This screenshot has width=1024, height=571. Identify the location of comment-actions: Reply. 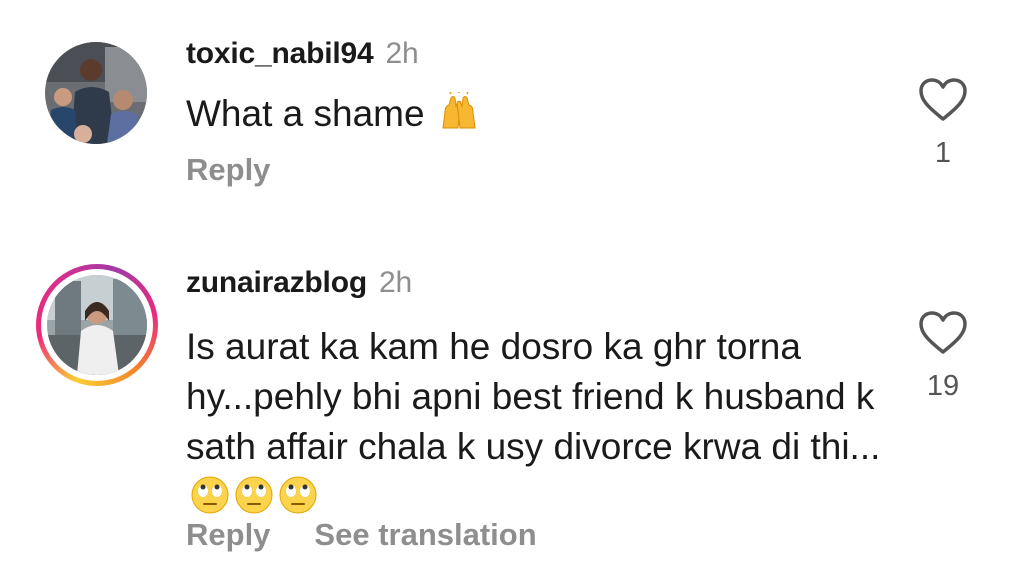
(250, 170).